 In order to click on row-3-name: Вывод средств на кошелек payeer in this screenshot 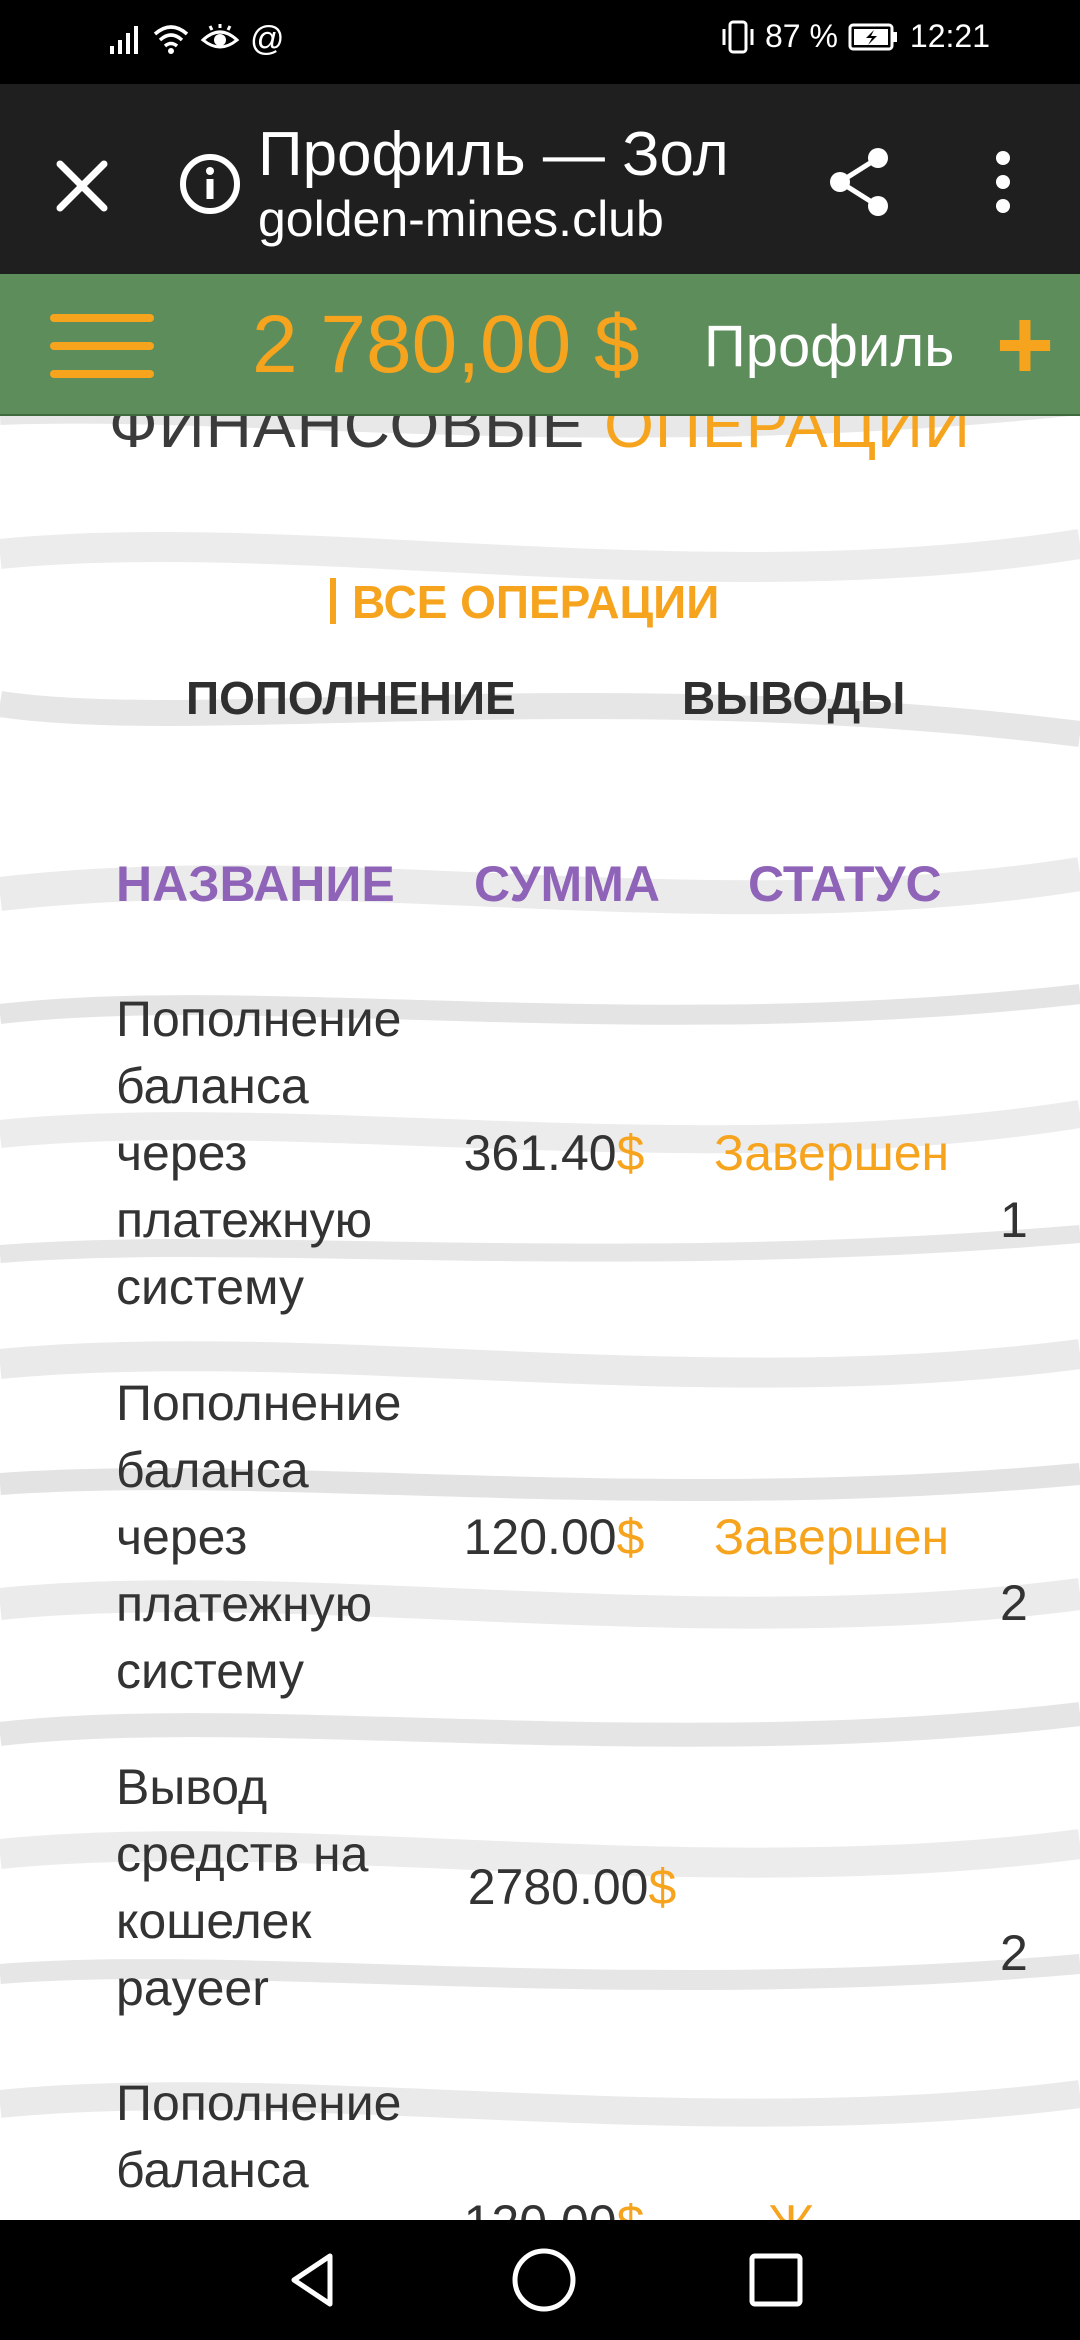, I will do `click(242, 1887)`.